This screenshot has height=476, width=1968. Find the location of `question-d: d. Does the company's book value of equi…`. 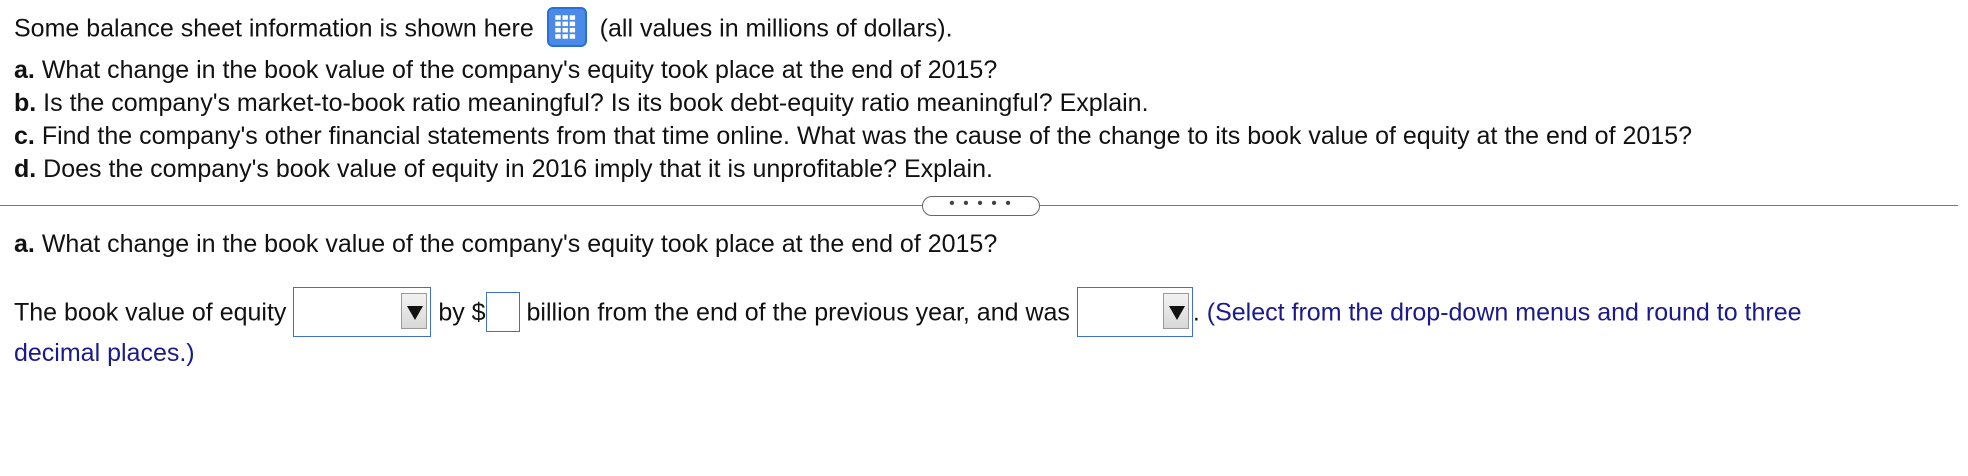

question-d: d. Does the company's book value of equi… is located at coordinates (853, 169).